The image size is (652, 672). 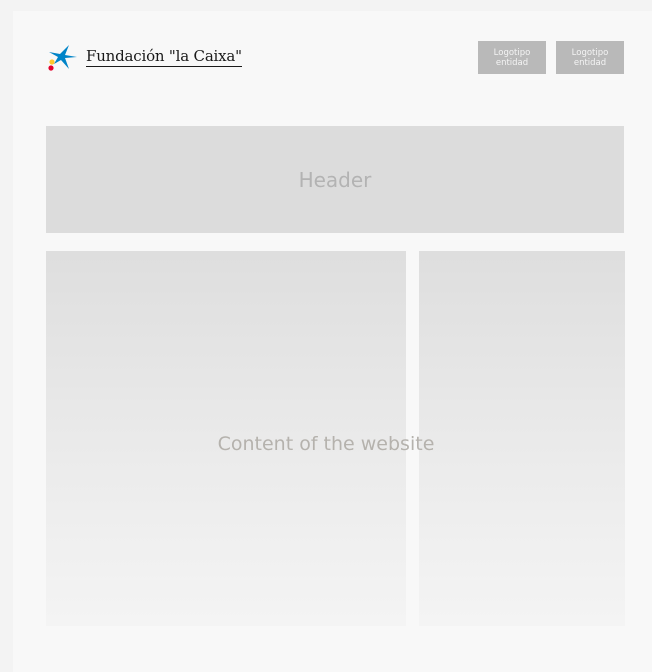 I want to click on brand-logo: Fundación "la Caixa", so click(x=144, y=57).